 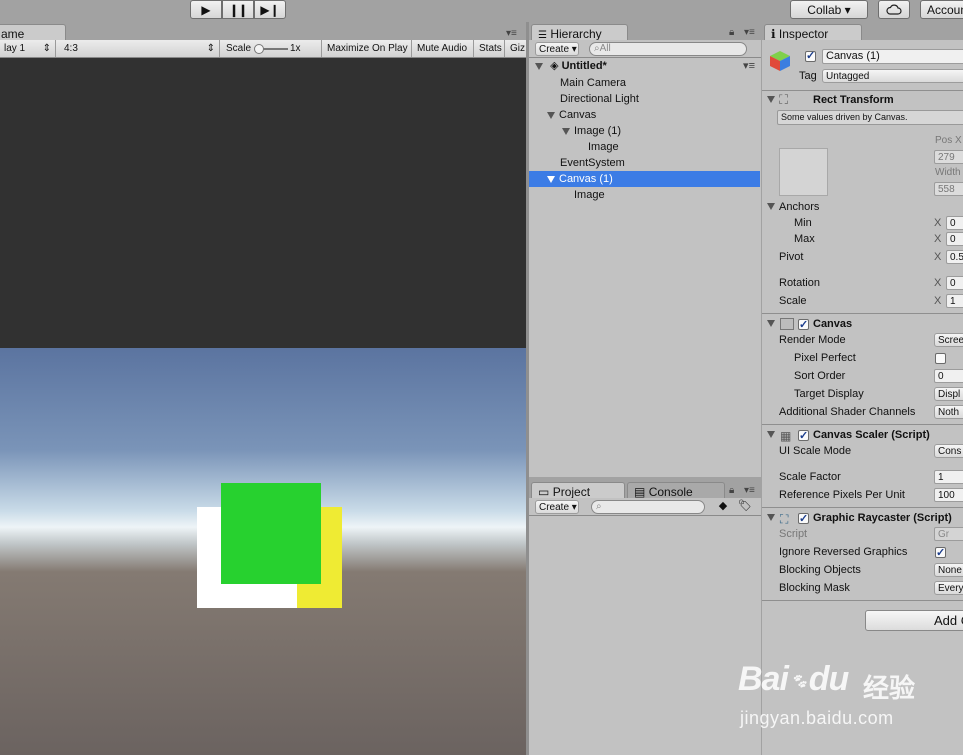 What do you see at coordinates (15, 48) in the screenshot?
I see `display-label: lay 1` at bounding box center [15, 48].